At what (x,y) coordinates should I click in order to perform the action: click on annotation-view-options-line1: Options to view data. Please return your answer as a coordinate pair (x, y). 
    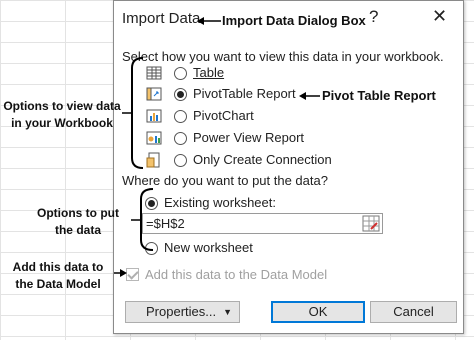
    Looking at the image, I should click on (62, 106).